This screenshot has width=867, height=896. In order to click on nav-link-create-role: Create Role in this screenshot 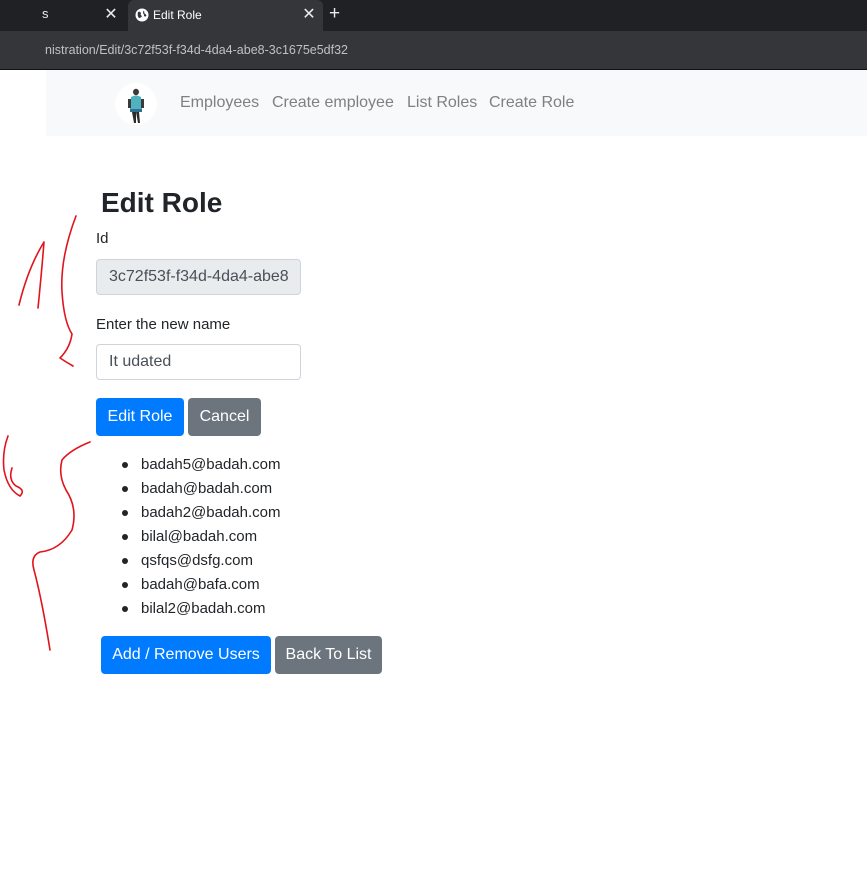, I will do `click(531, 103)`.